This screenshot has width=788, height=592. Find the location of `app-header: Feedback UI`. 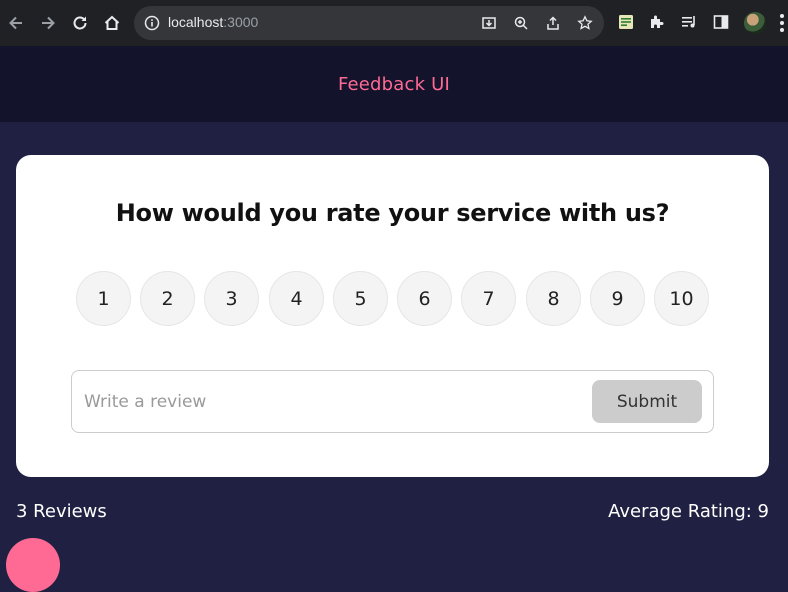

app-header: Feedback UI is located at coordinates (394, 84).